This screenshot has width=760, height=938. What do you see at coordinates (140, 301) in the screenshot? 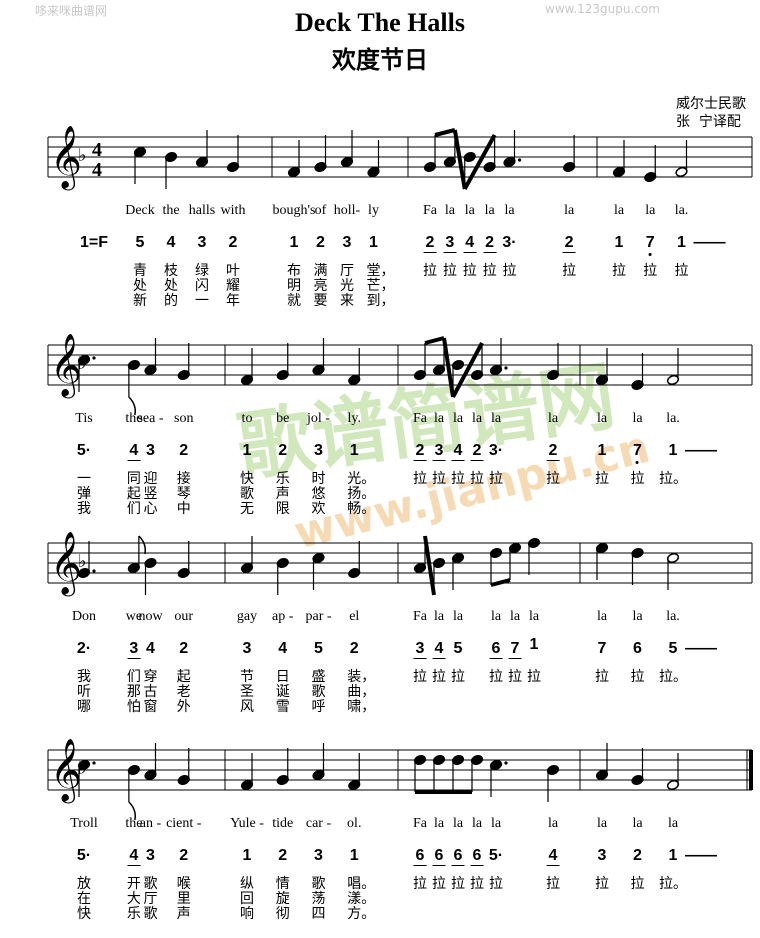
I see `chinese-lyric-char: 新` at bounding box center [140, 301].